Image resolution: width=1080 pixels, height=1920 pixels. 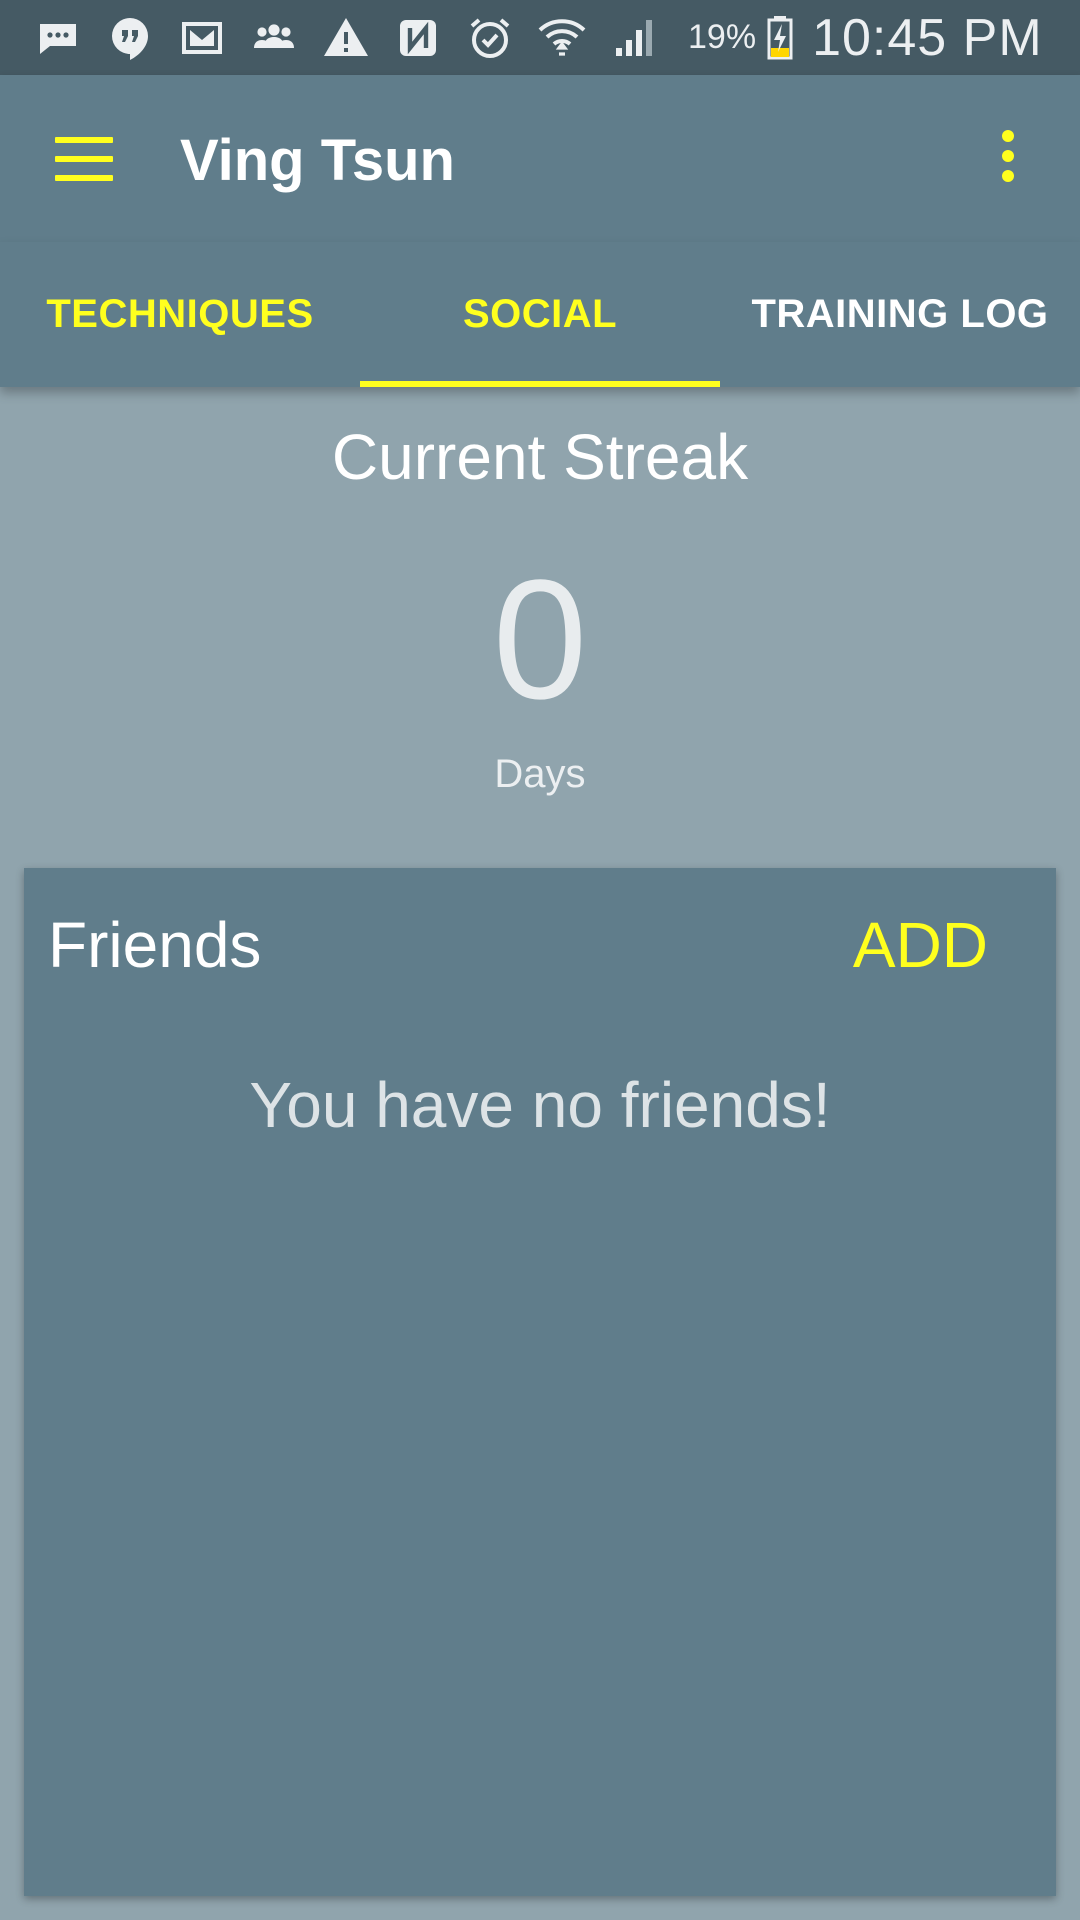 What do you see at coordinates (540, 384) in the screenshot?
I see `tab-indicator` at bounding box center [540, 384].